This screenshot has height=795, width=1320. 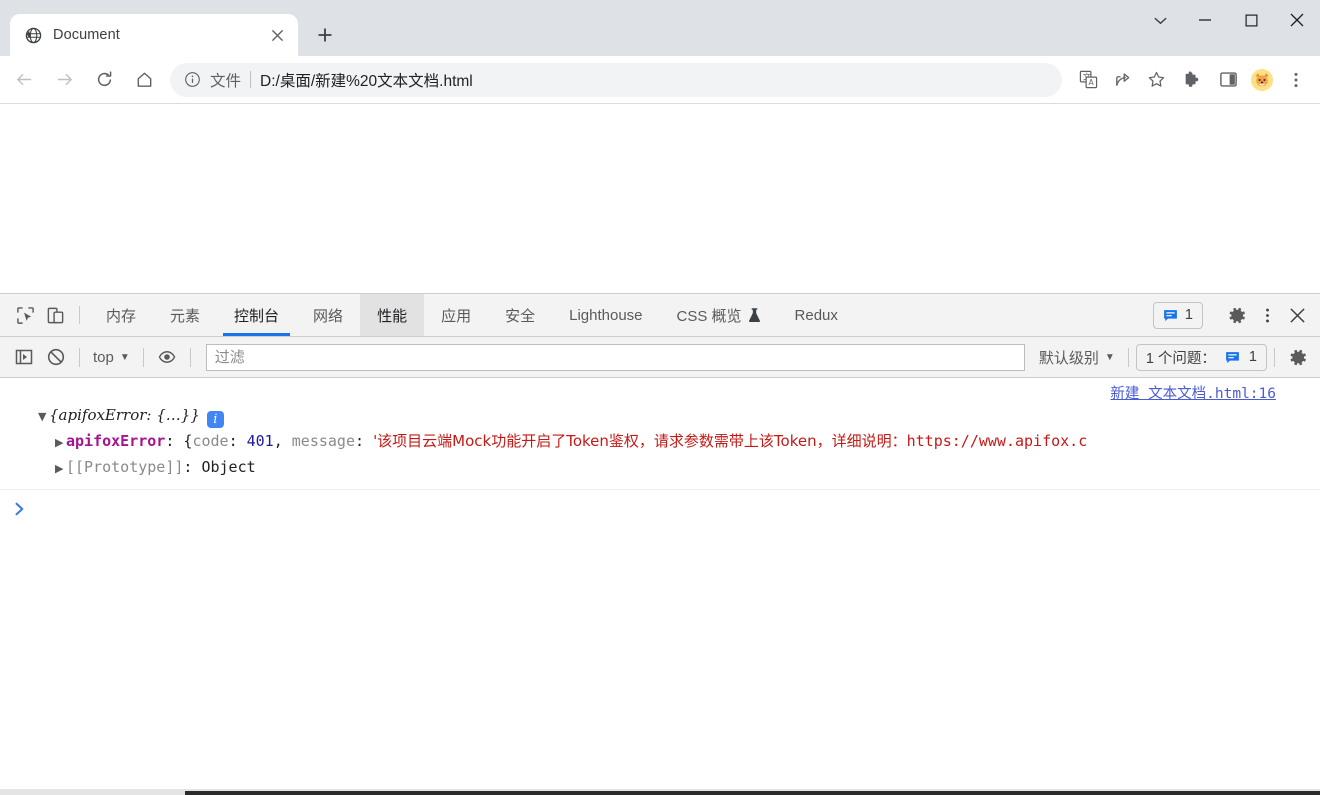 What do you see at coordinates (1177, 315) in the screenshot?
I see `message-count-badge: 1` at bounding box center [1177, 315].